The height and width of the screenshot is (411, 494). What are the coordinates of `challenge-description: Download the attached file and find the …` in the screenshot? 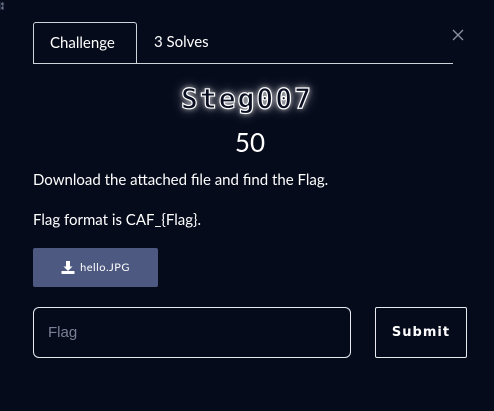 It's located at (181, 180).